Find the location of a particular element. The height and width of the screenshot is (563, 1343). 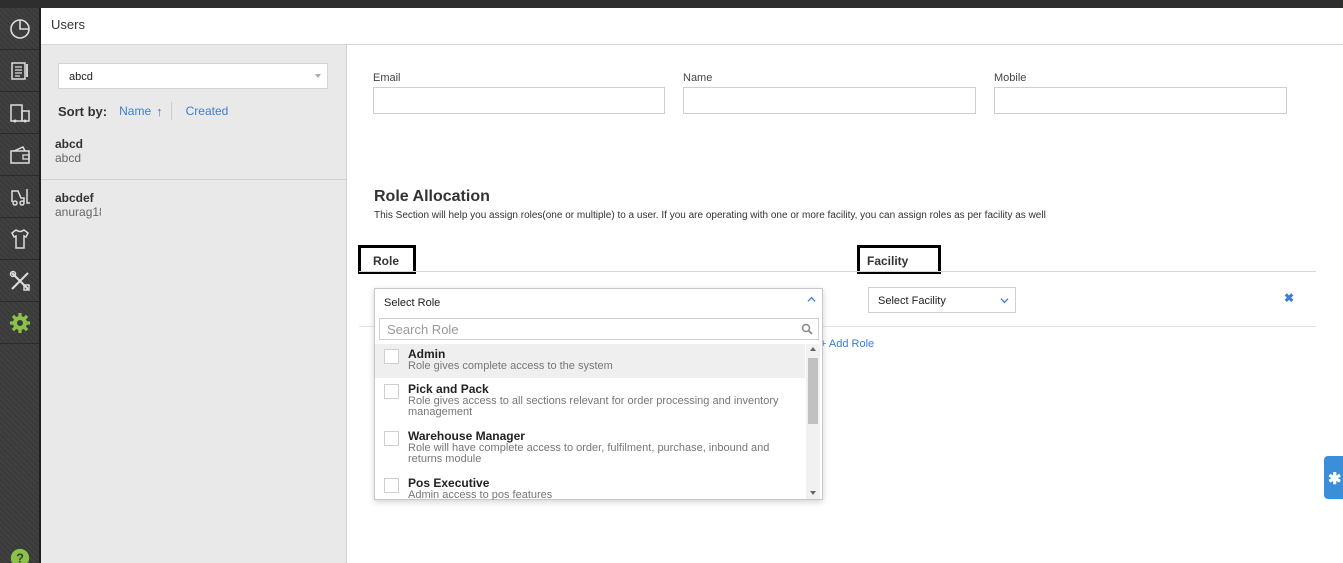

sort-by-name-link: Name is located at coordinates (135, 111).